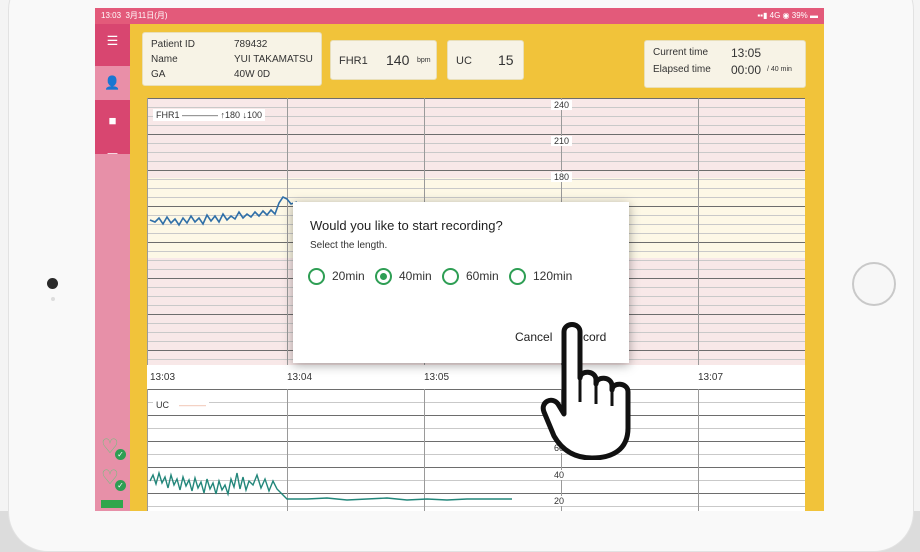 Image resolution: width=920 pixels, height=552 pixels. I want to click on time-tick: 13:04, so click(300, 377).